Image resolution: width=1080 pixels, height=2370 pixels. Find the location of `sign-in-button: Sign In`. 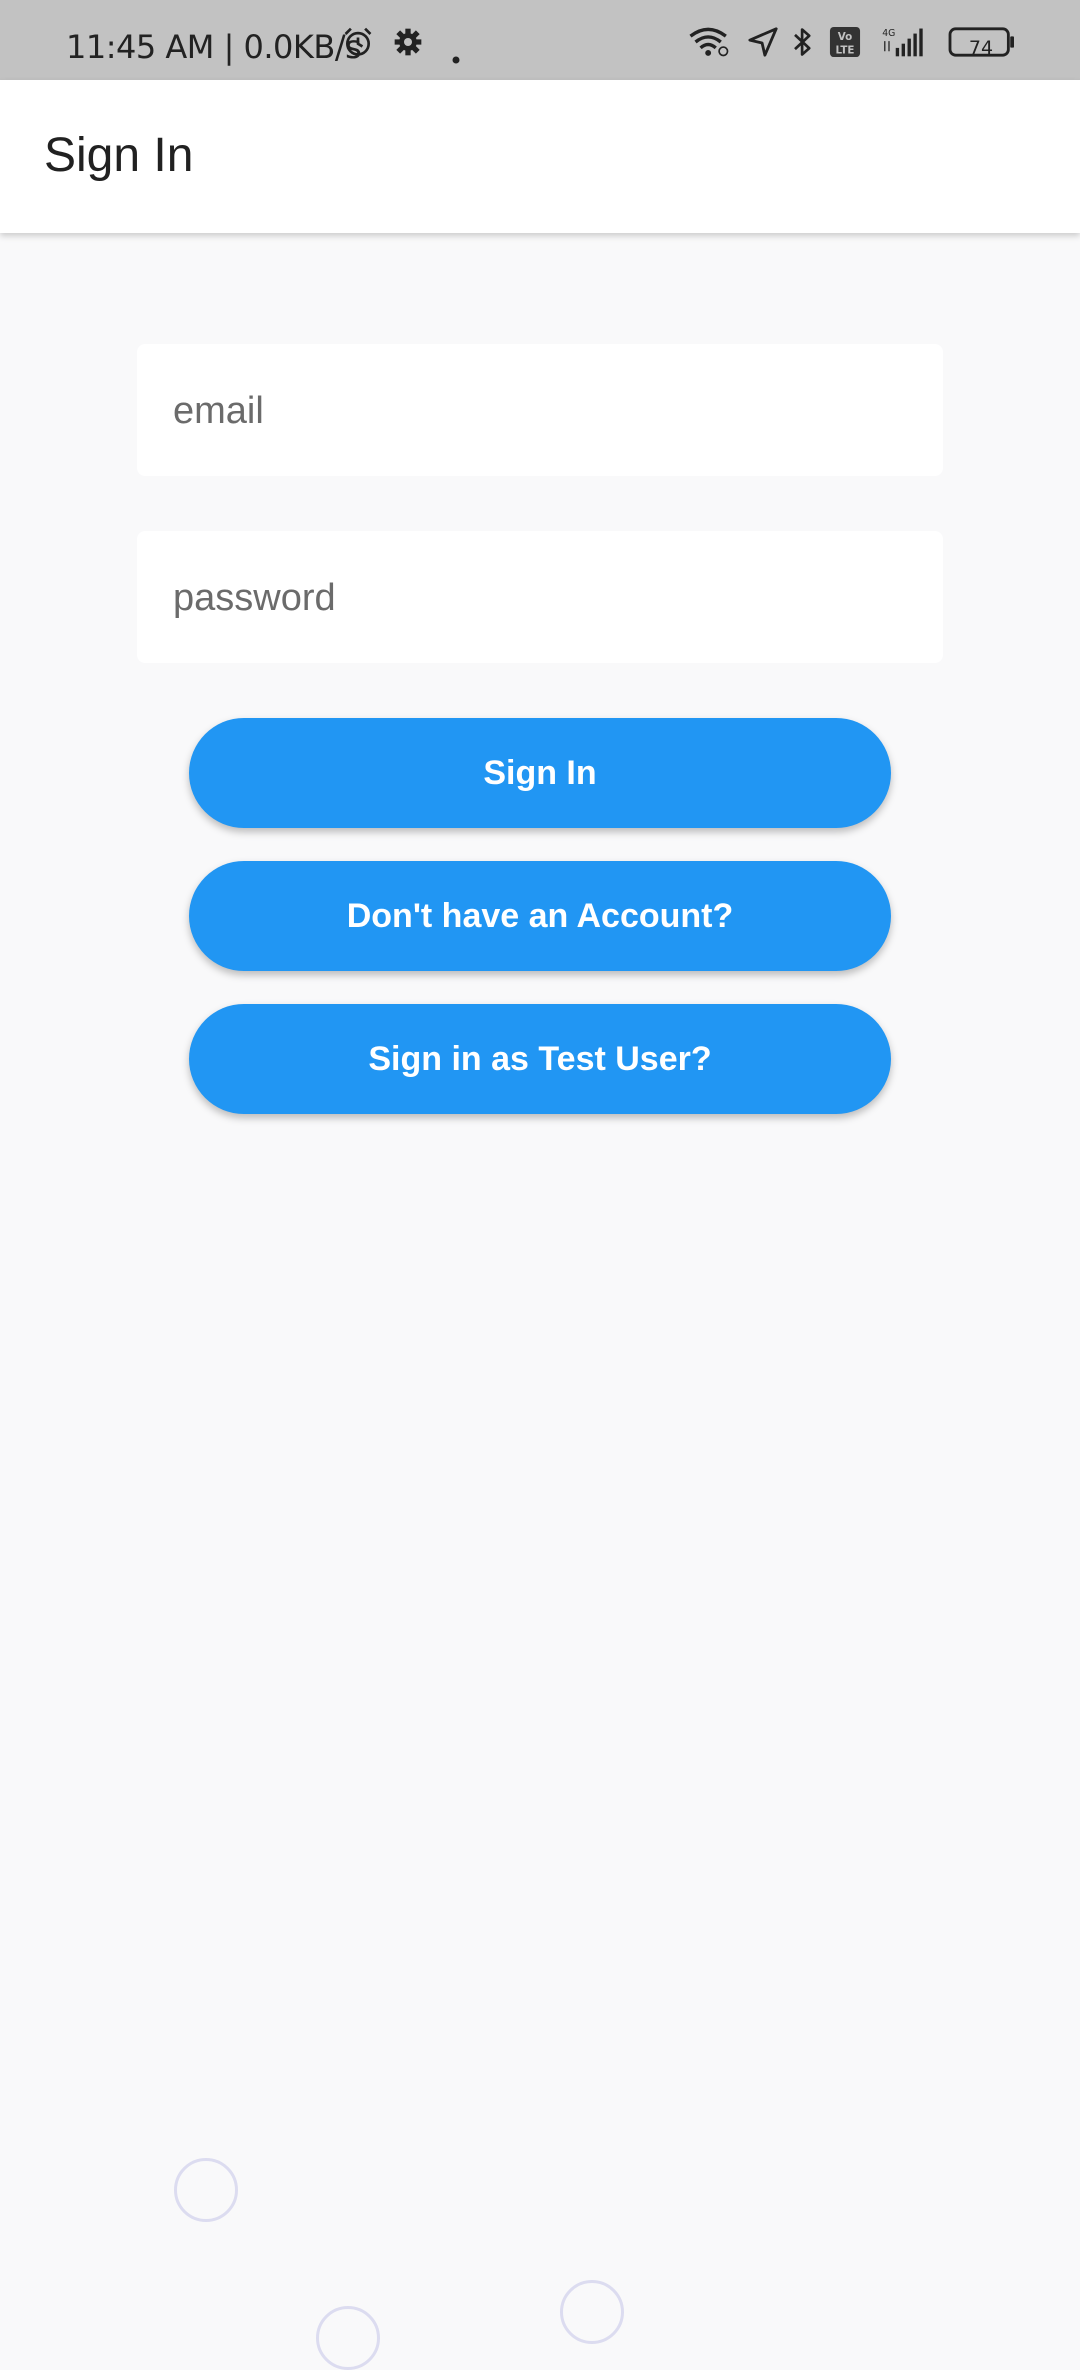

sign-in-button: Sign In is located at coordinates (540, 773).